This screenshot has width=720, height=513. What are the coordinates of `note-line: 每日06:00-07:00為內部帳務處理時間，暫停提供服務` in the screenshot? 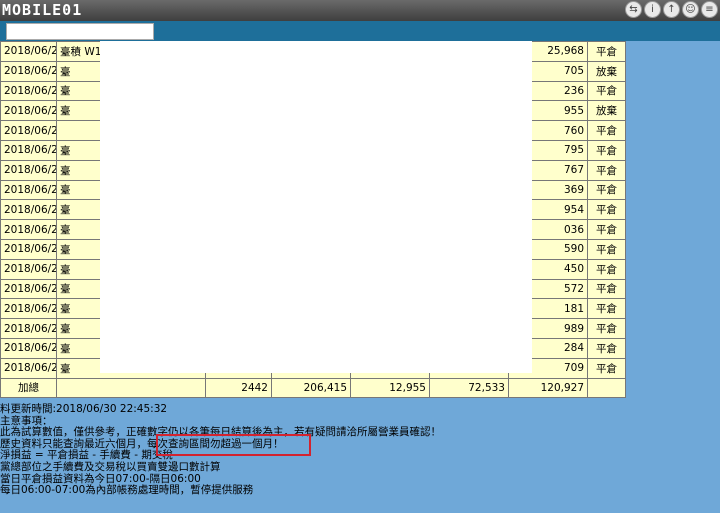 It's located at (127, 490).